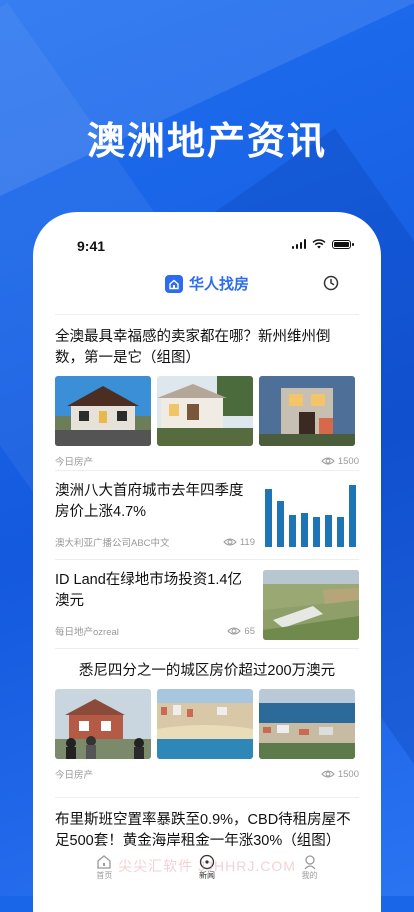 This screenshot has height=912, width=414. What do you see at coordinates (112, 543) in the screenshot?
I see `article-source: 澳大利亚广播公司ABC中文` at bounding box center [112, 543].